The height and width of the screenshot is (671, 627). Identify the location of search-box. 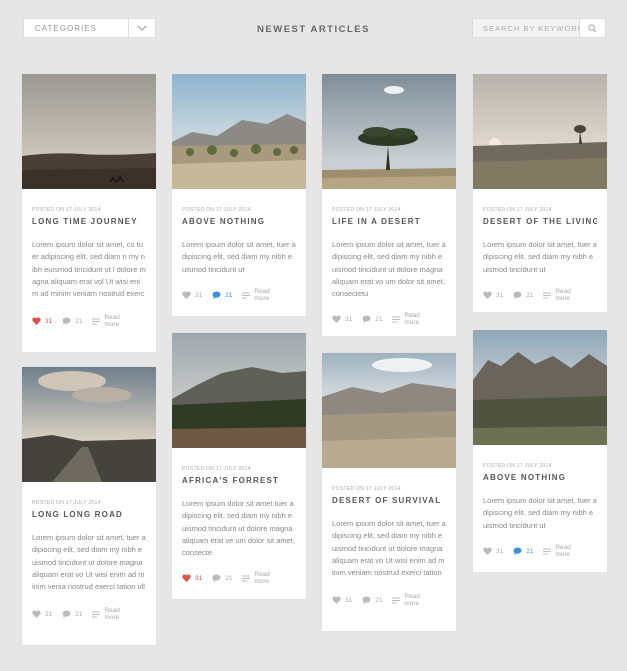
(539, 28).